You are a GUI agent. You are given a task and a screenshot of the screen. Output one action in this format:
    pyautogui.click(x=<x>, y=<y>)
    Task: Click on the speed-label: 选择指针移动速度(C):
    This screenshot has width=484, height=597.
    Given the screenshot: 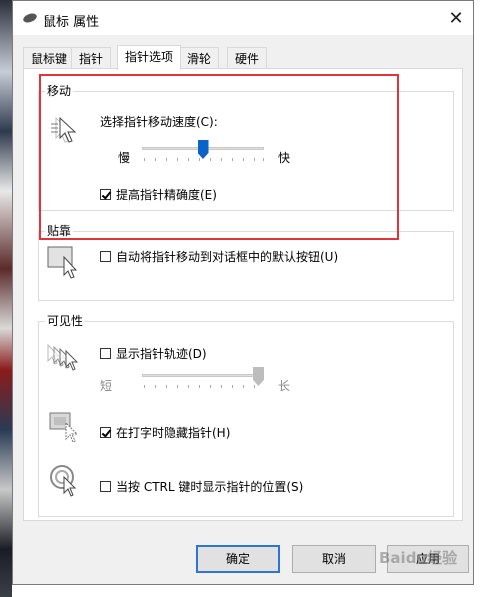 What is the action you would take?
    pyautogui.click(x=159, y=122)
    